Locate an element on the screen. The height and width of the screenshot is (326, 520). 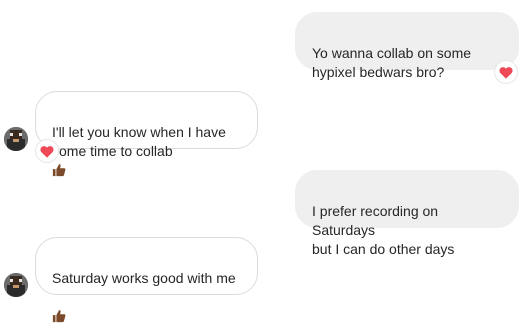
message-text: Saturday works good with me is located at coordinates (144, 278).